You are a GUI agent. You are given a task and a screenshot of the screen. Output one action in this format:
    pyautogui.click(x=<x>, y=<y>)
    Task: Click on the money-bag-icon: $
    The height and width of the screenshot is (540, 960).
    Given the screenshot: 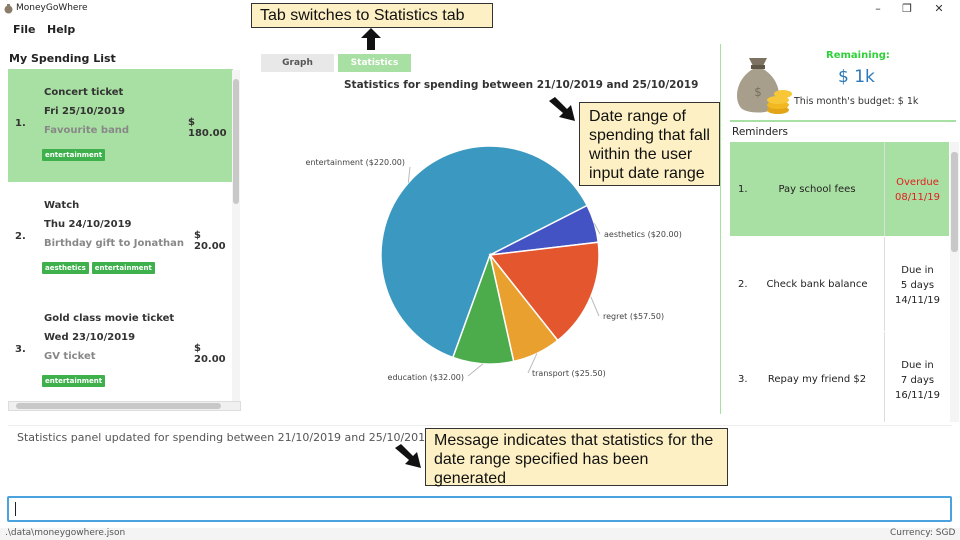 What is the action you would take?
    pyautogui.click(x=764, y=86)
    